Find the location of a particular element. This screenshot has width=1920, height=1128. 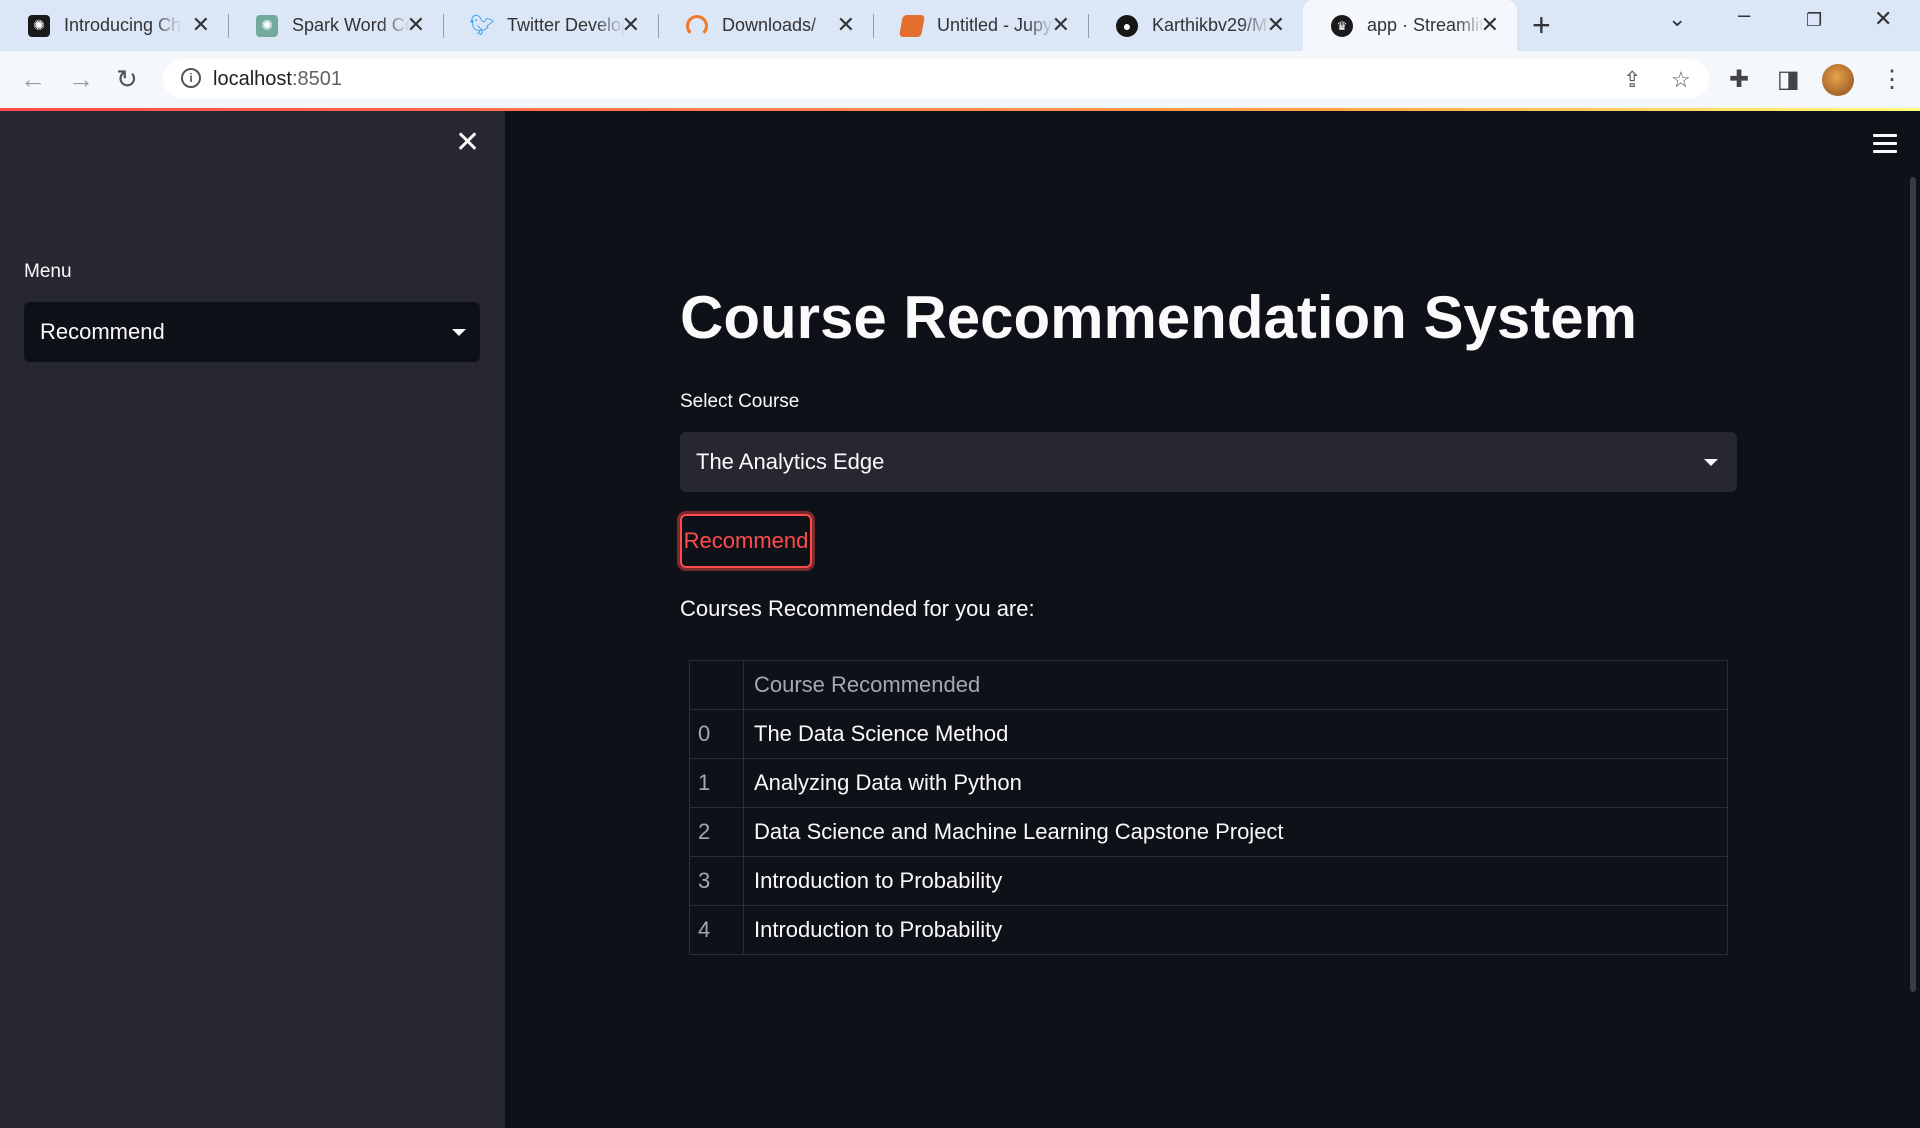

tab-search-chevron-icon: ⌄ is located at coordinates (1677, 19).